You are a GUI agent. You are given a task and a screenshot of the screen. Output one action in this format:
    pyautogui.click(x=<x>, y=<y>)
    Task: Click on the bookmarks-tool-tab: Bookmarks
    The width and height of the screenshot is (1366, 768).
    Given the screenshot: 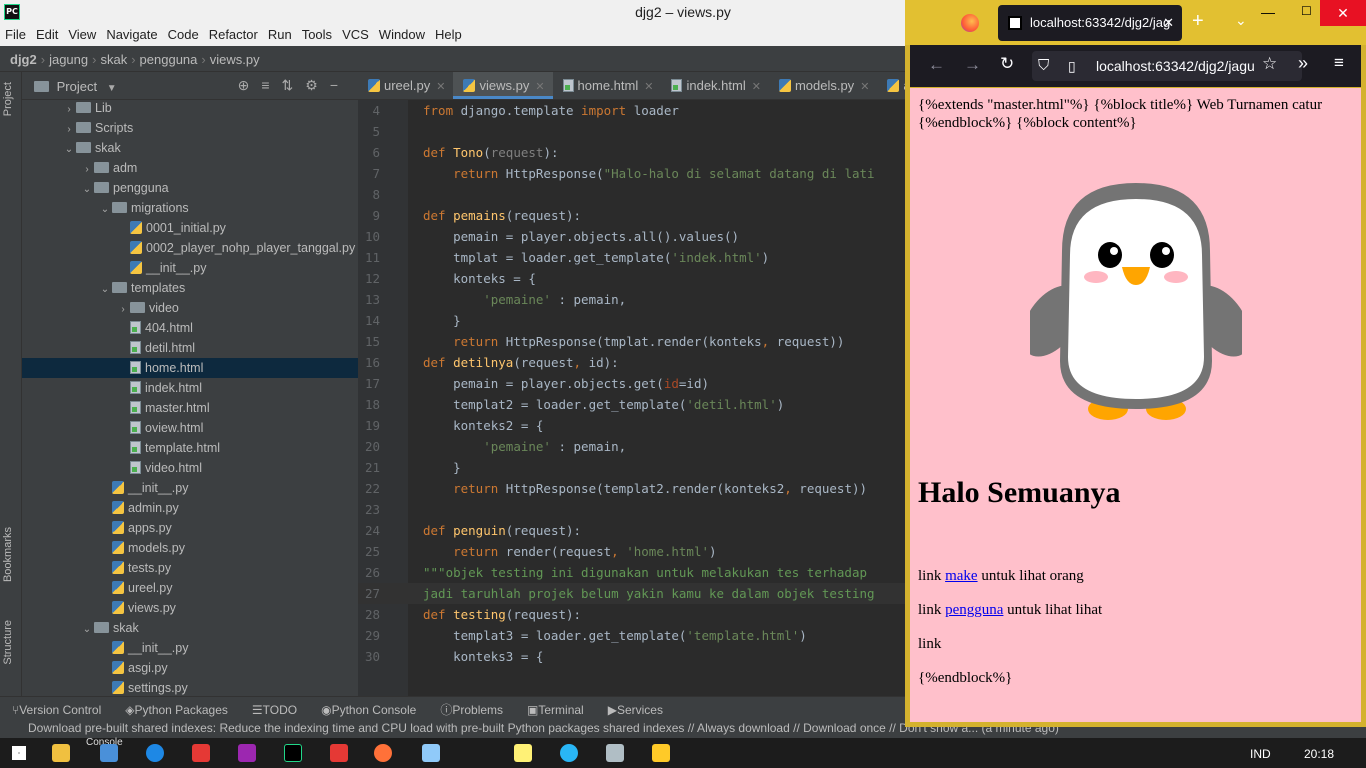 What is the action you would take?
    pyautogui.click(x=8, y=554)
    